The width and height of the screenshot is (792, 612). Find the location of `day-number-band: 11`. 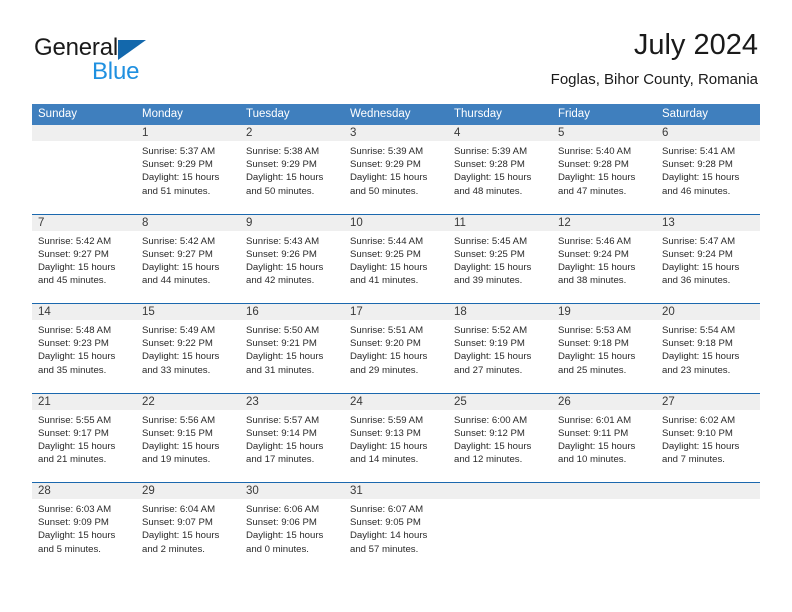

day-number-band: 11 is located at coordinates (500, 222).